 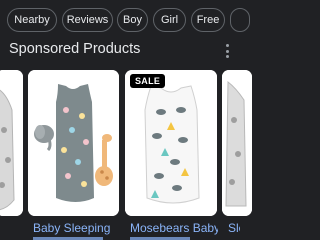 What do you see at coordinates (75, 49) in the screenshot?
I see `section-title: Sponsored Products` at bounding box center [75, 49].